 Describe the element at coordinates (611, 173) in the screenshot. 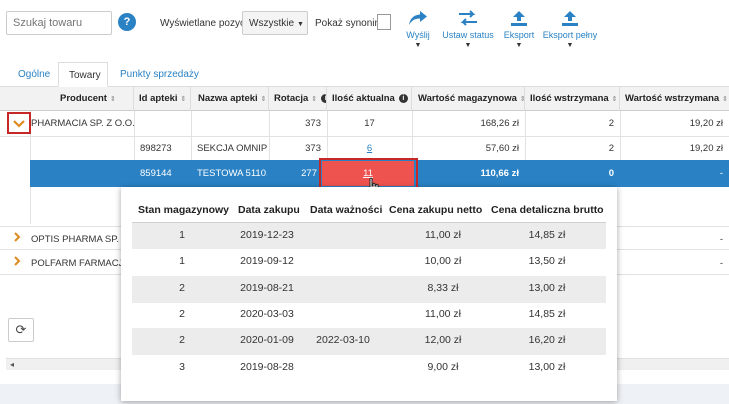

I see `selected-held-qty: 0` at that location.